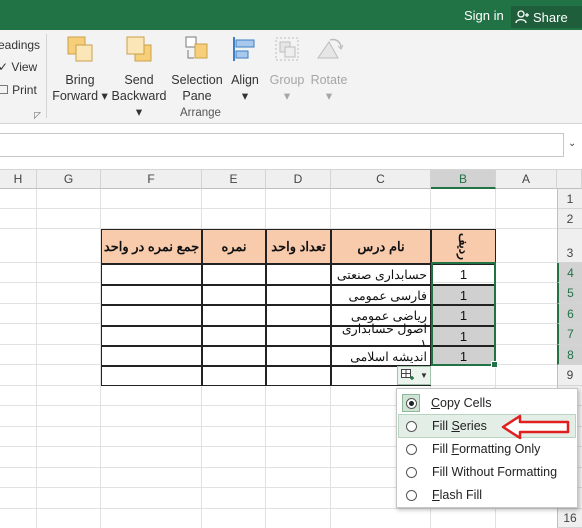  Describe the element at coordinates (287, 69) in the screenshot. I see `group-button: Group ▾` at that location.